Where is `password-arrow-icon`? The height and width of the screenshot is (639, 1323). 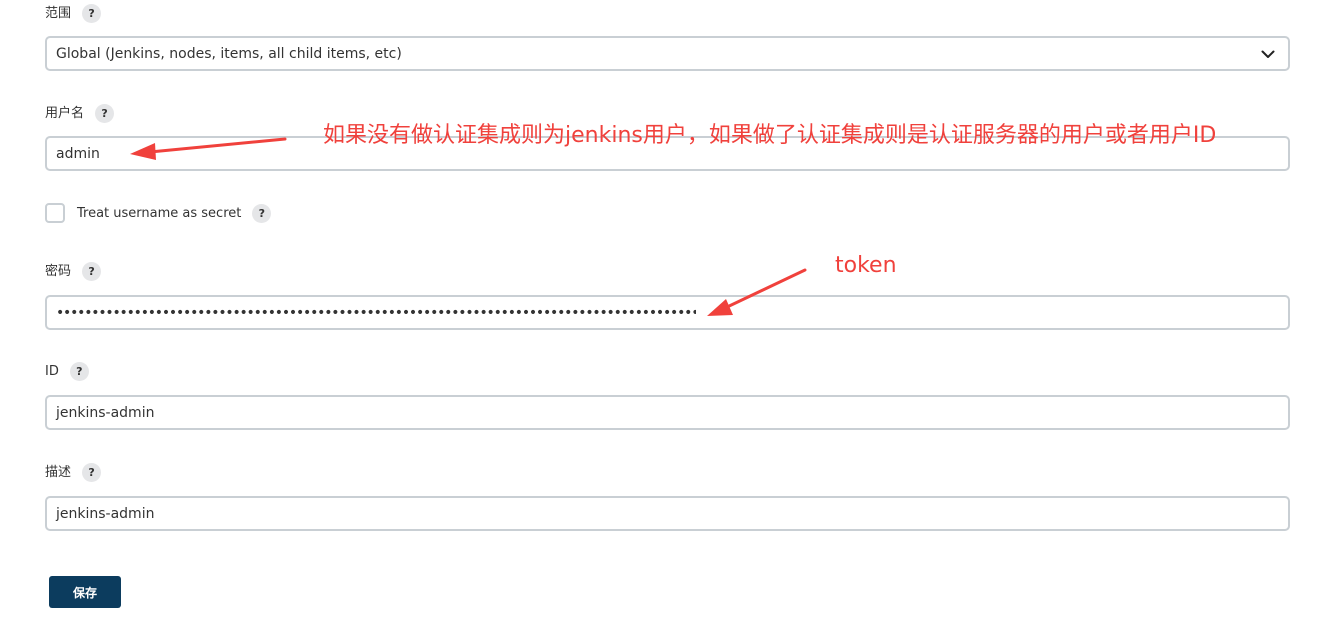
password-arrow-icon is located at coordinates (757, 292).